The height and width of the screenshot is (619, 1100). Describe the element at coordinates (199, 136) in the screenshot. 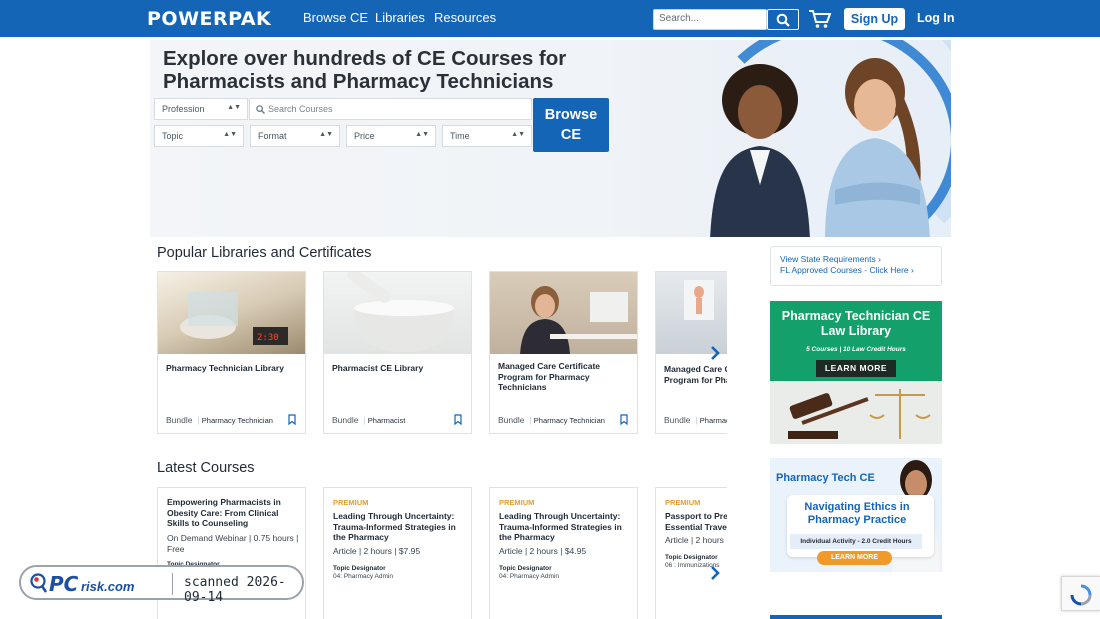

I see `topic-select: Topic ▲▼` at that location.